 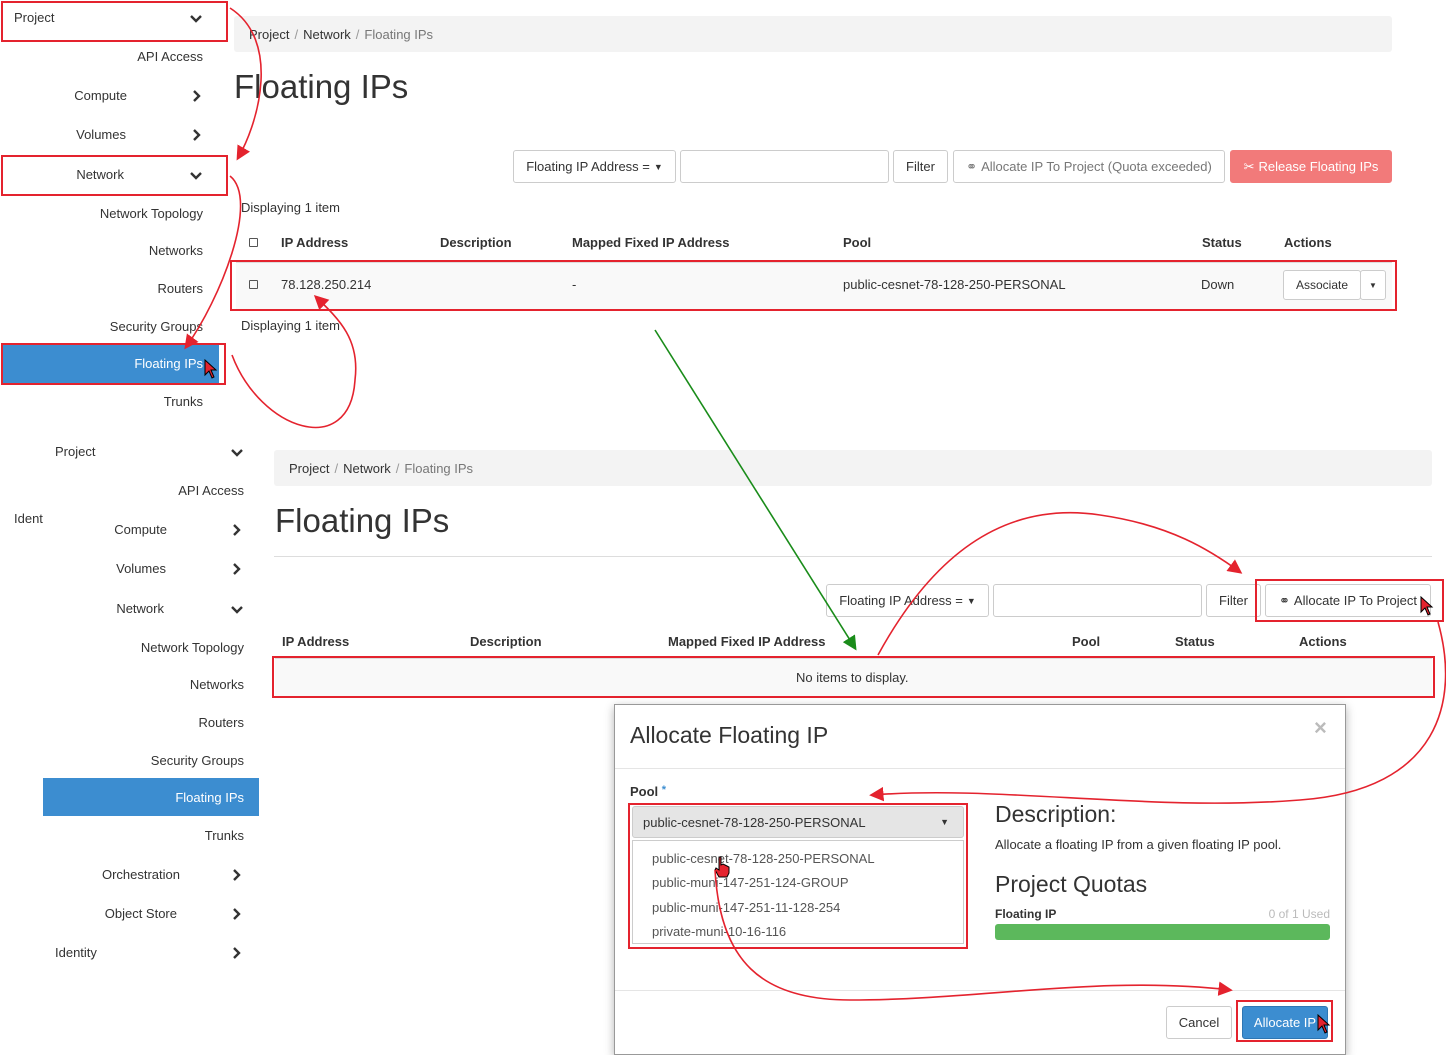 I want to click on sidebar-item-orchestration: Orchestration, so click(x=141, y=874).